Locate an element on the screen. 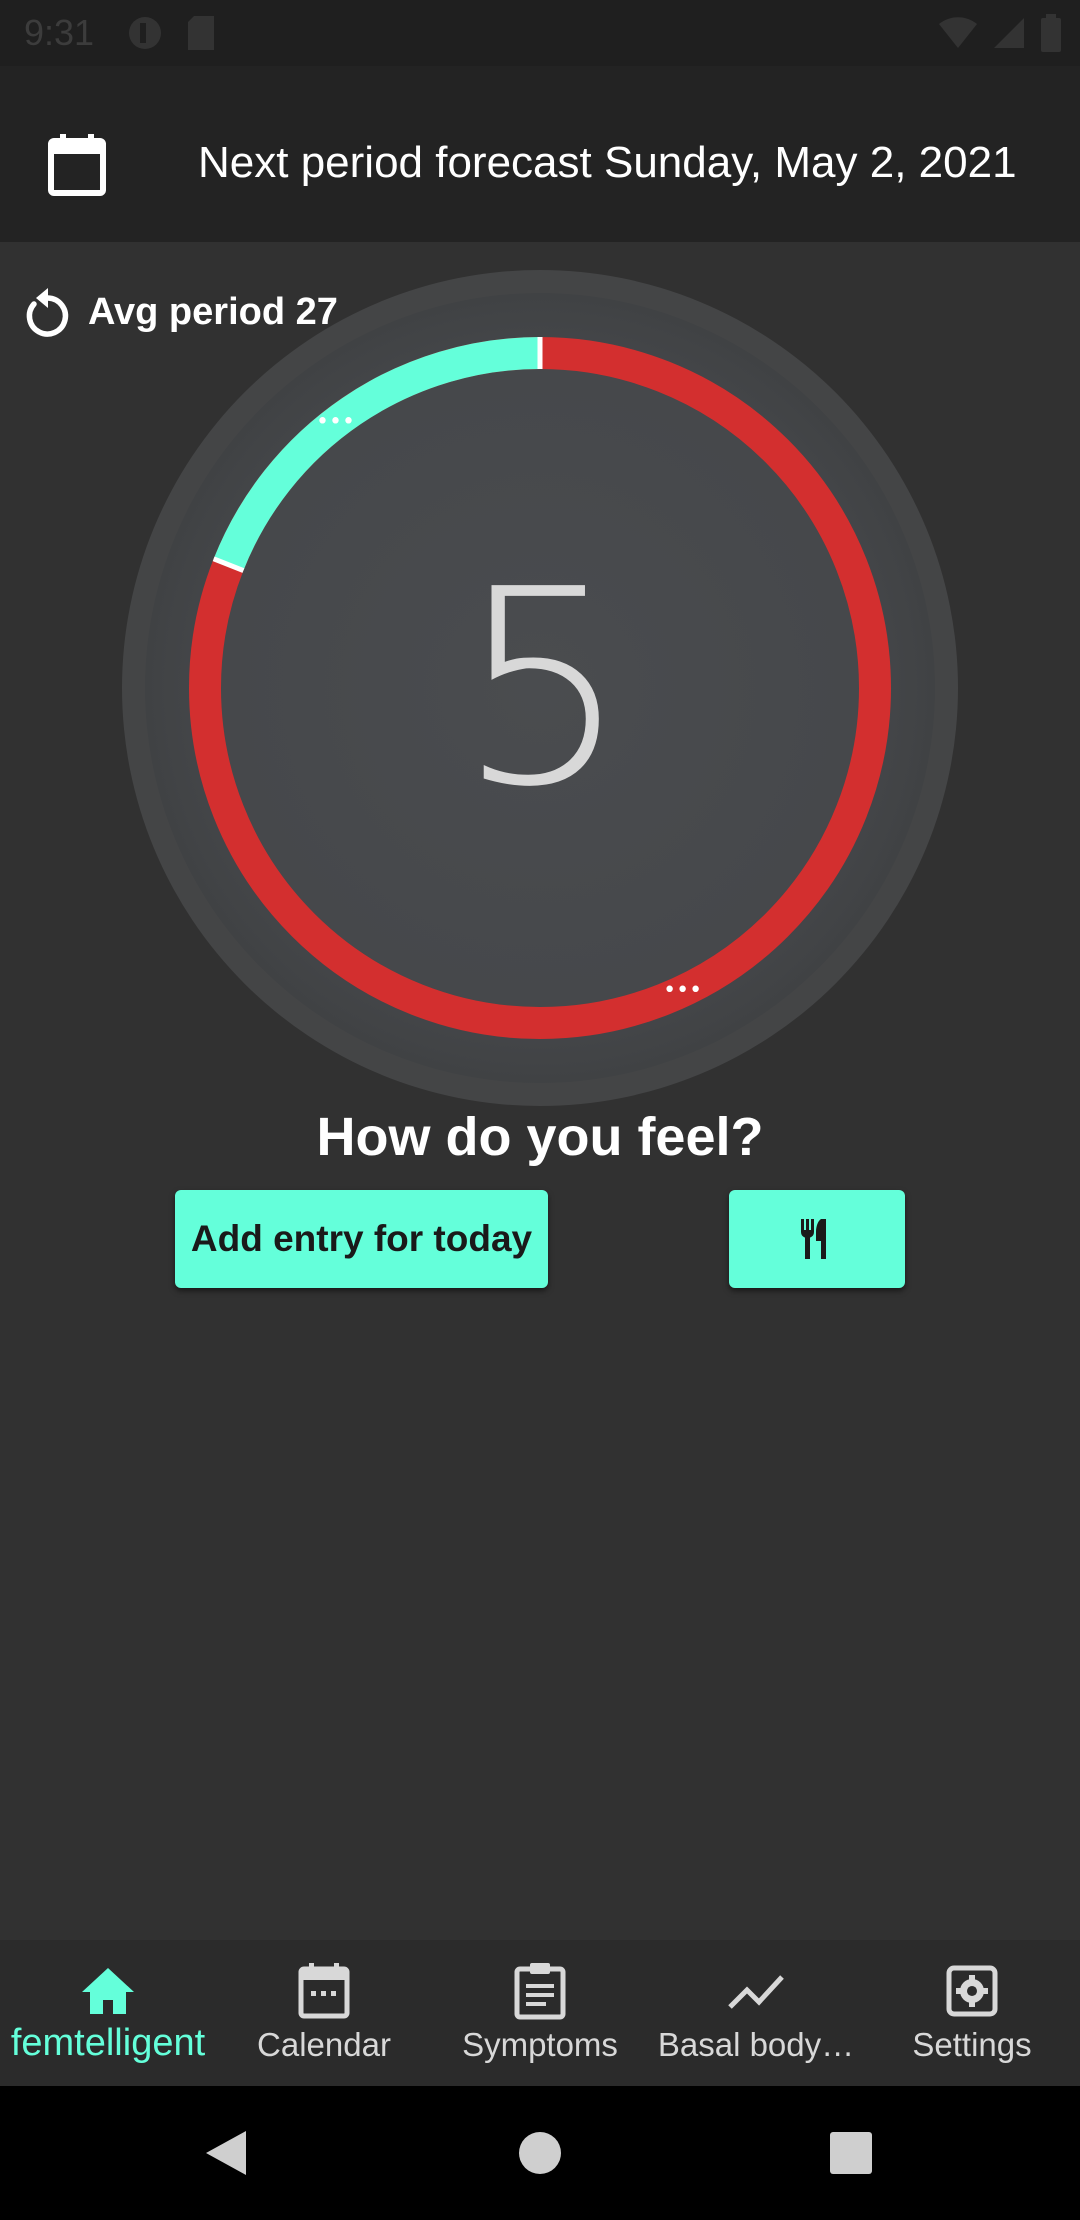  nav-item-home: femtelligent is located at coordinates (108, 2013).